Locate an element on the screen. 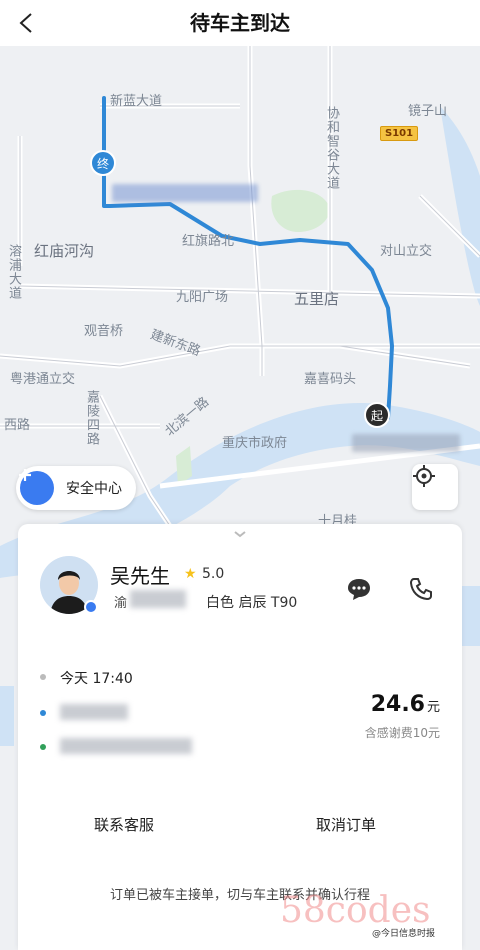 Image resolution: width=480 pixels, height=950 pixels. blurred-pickup-label is located at coordinates (185, 193).